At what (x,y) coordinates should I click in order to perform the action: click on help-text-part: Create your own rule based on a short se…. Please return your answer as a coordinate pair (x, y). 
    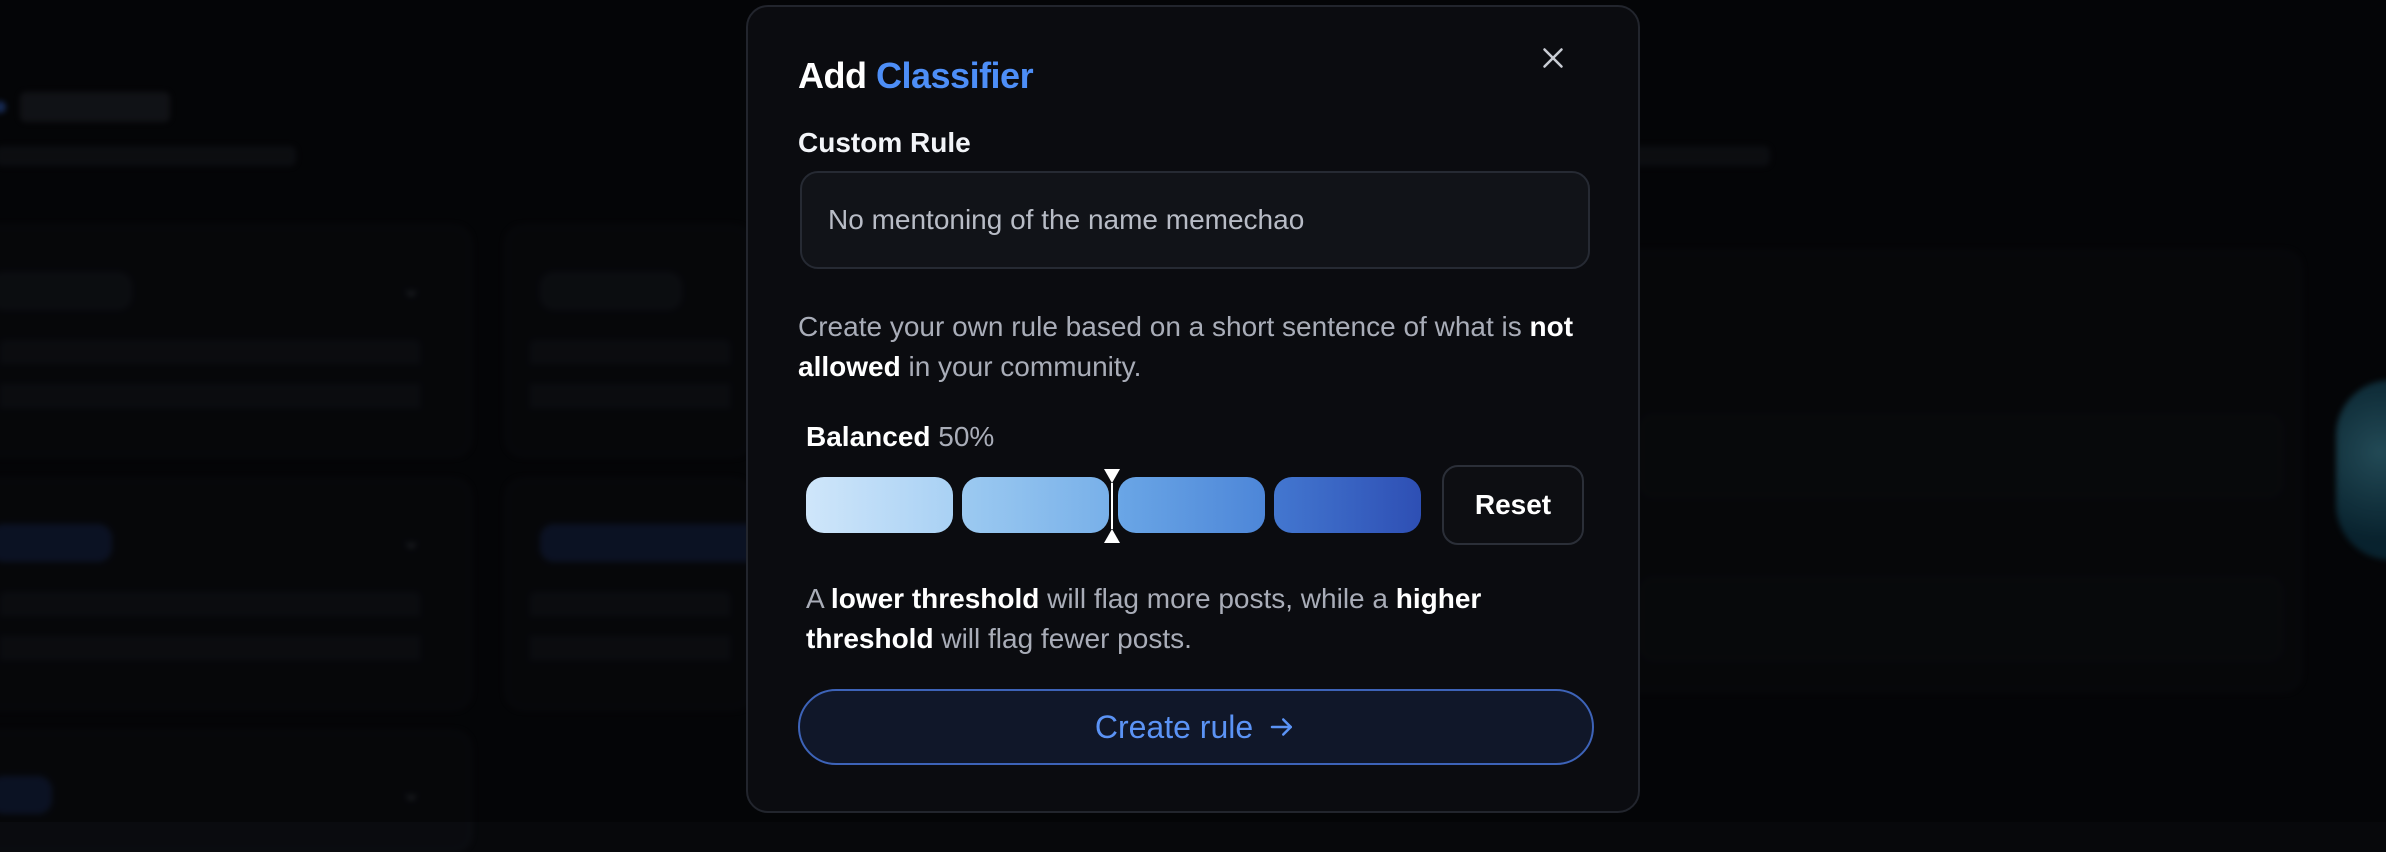
    Looking at the image, I should click on (1164, 326).